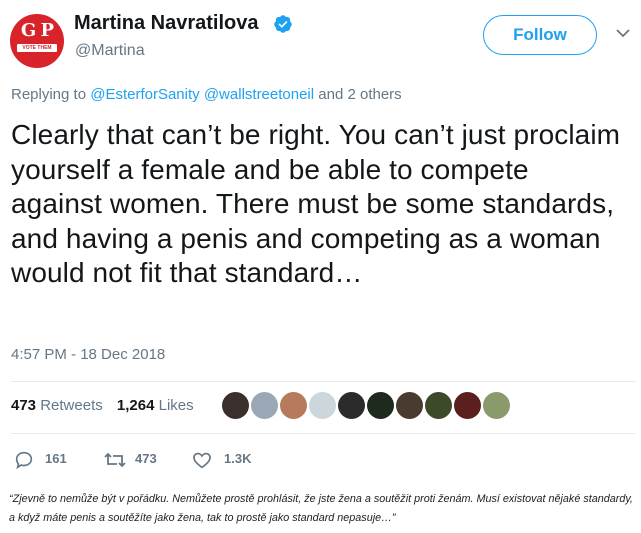  I want to click on replying-prefix: Replying to, so click(51, 94).